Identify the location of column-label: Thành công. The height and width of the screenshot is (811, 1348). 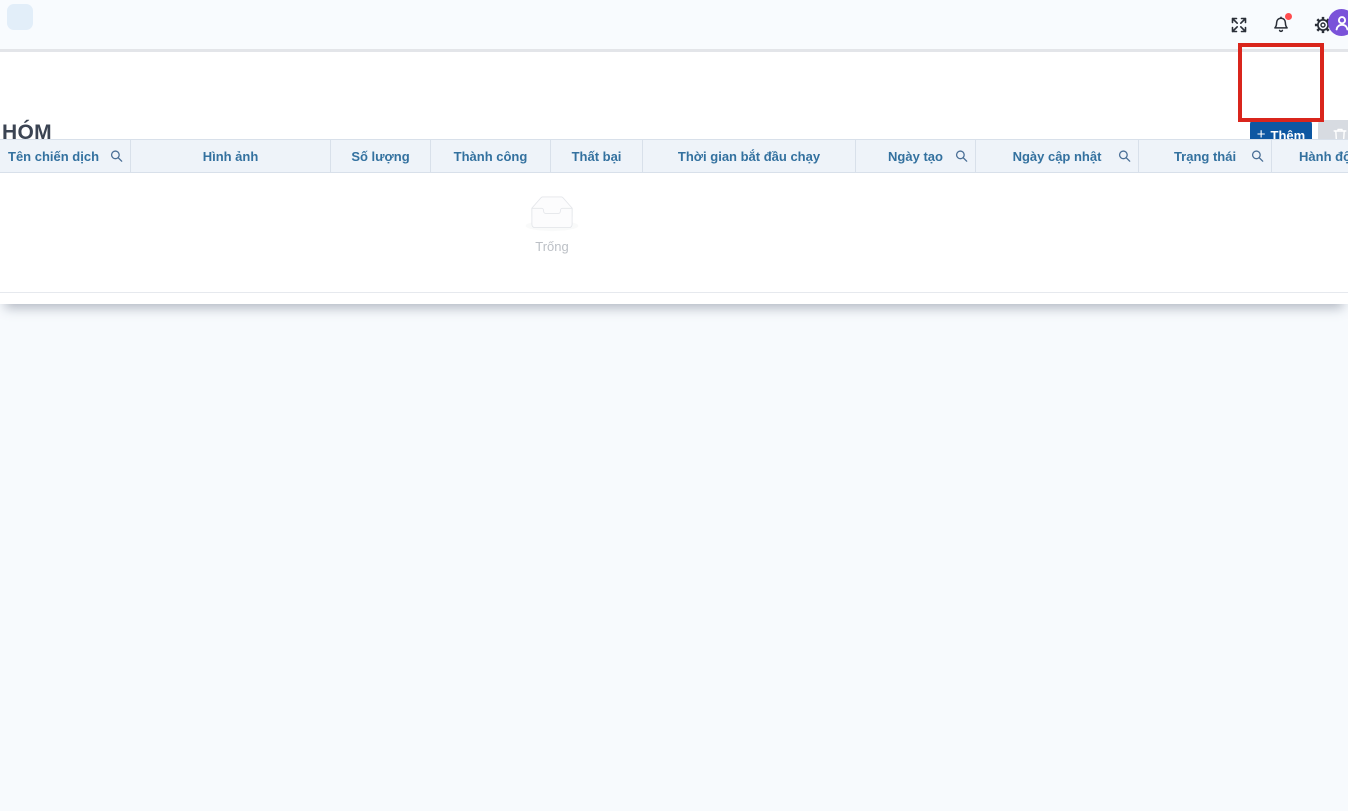
(490, 156).